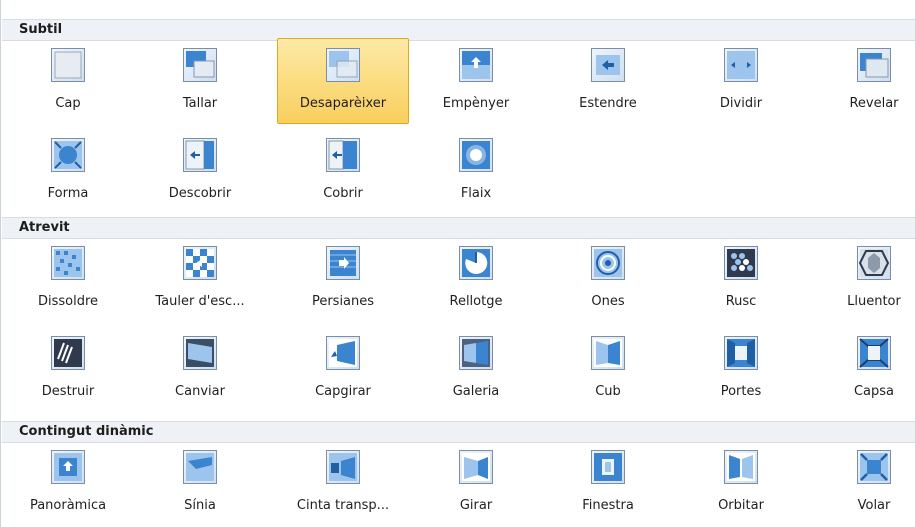 This screenshot has height=527, width=915. I want to click on transition-tile-fly-through: Volar, so click(861, 483).